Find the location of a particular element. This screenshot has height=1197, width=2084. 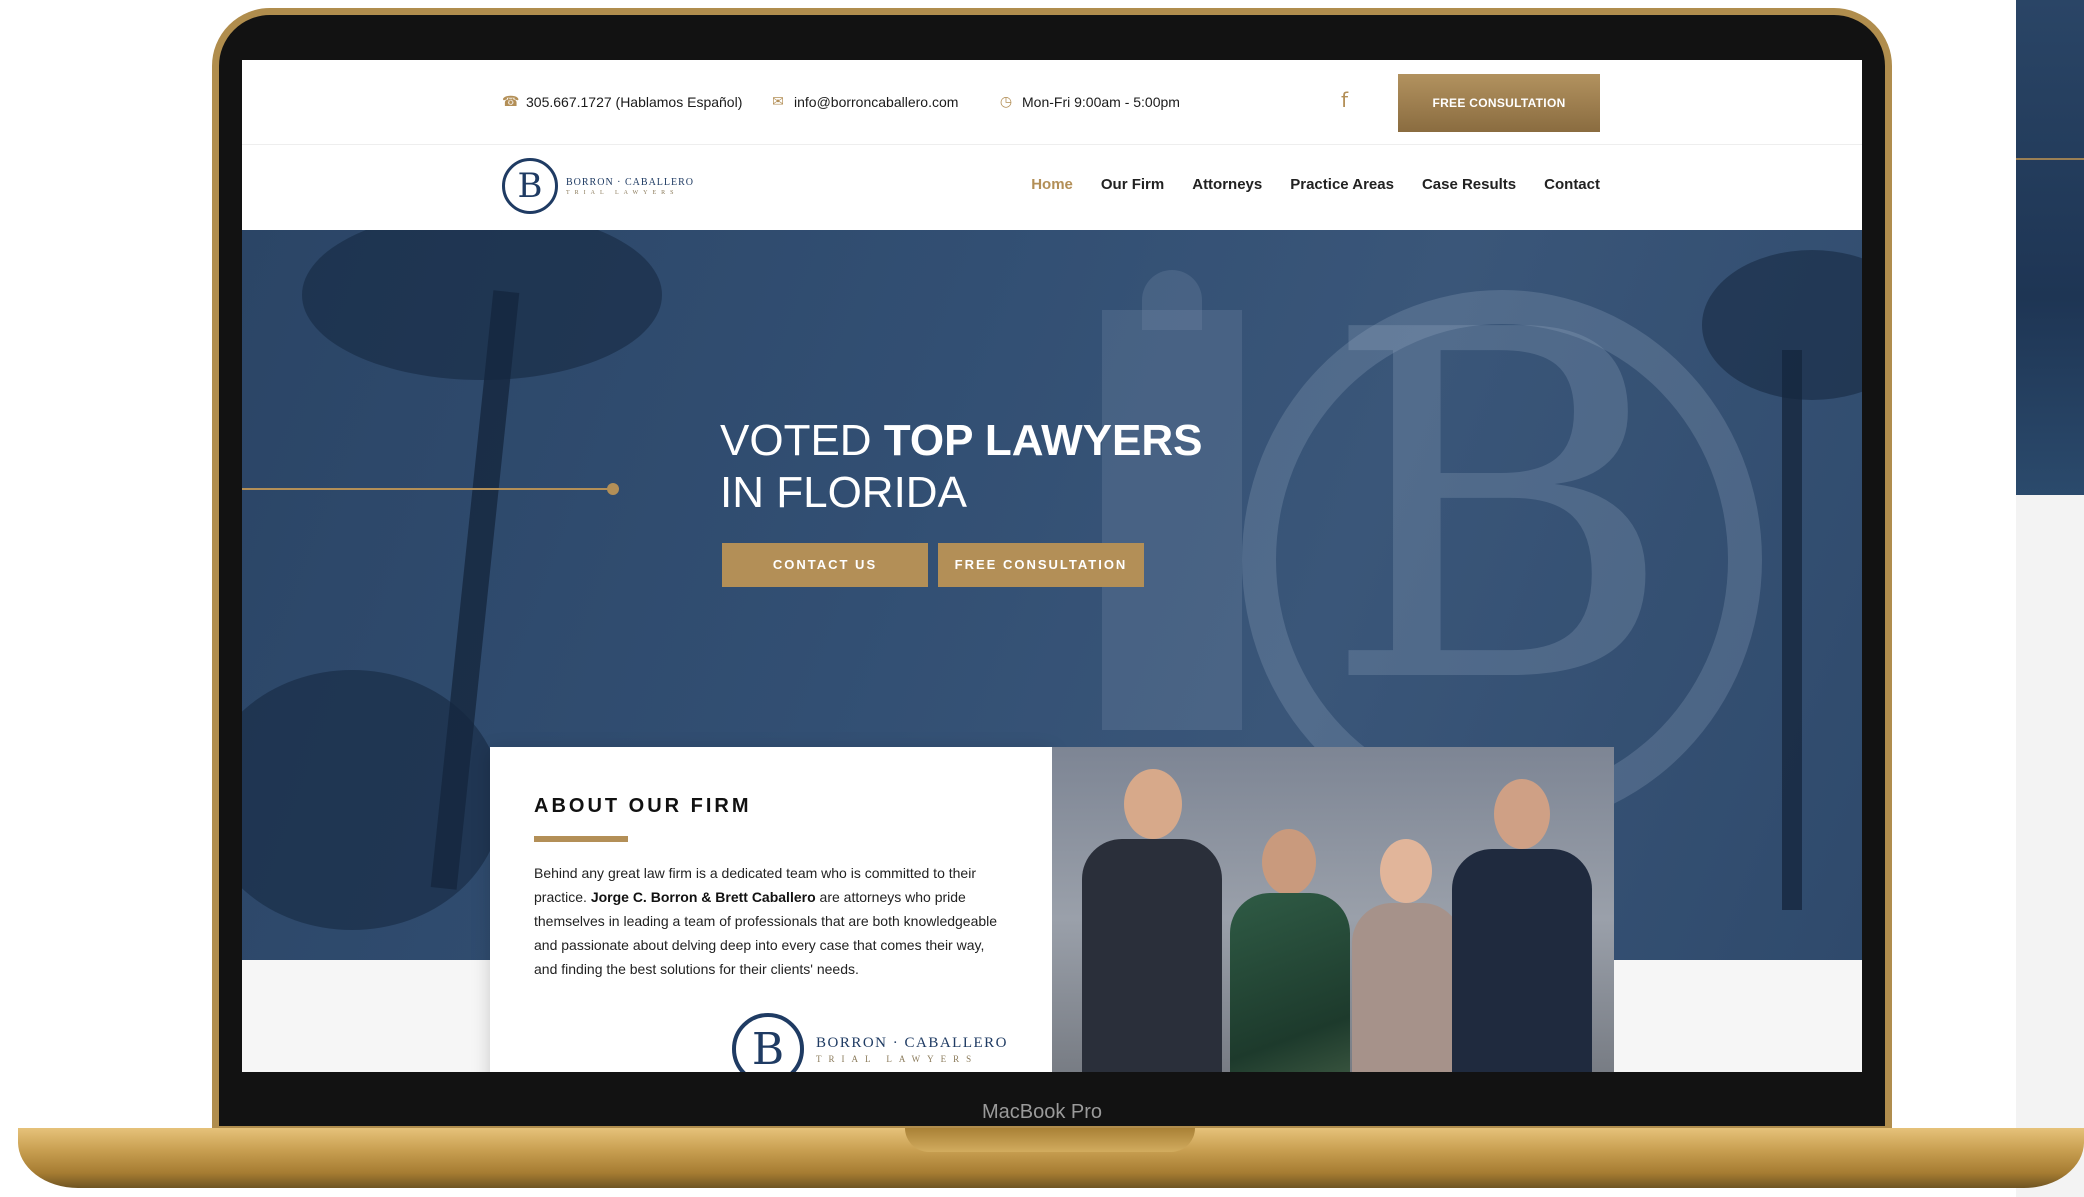

hero-headline: VOTED TOP LAWYERS IN FLORIDA is located at coordinates (961, 467).